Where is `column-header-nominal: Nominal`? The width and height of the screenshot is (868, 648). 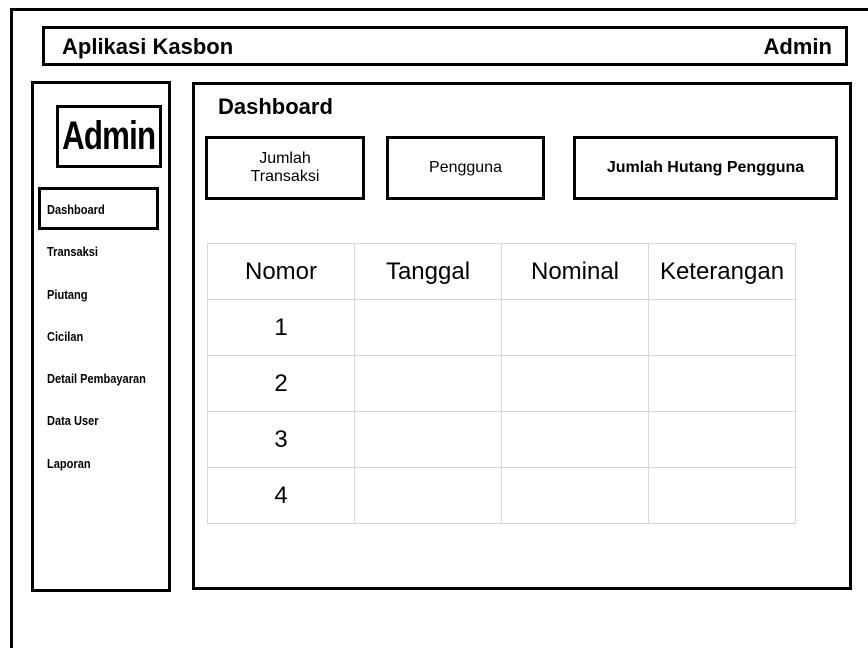 column-header-nominal: Nominal is located at coordinates (575, 271).